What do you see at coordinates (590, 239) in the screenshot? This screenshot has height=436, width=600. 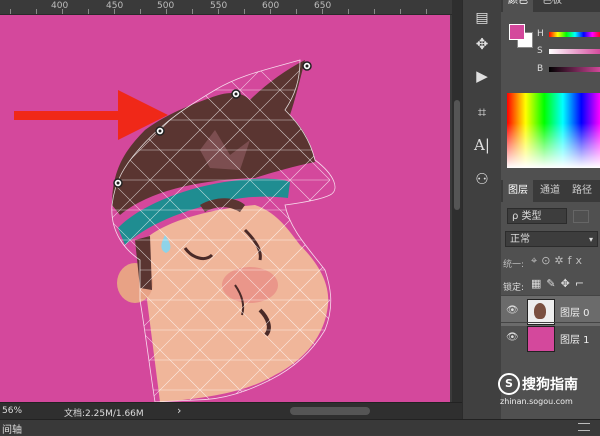 I see `chevron-down-icon: ▾` at bounding box center [590, 239].